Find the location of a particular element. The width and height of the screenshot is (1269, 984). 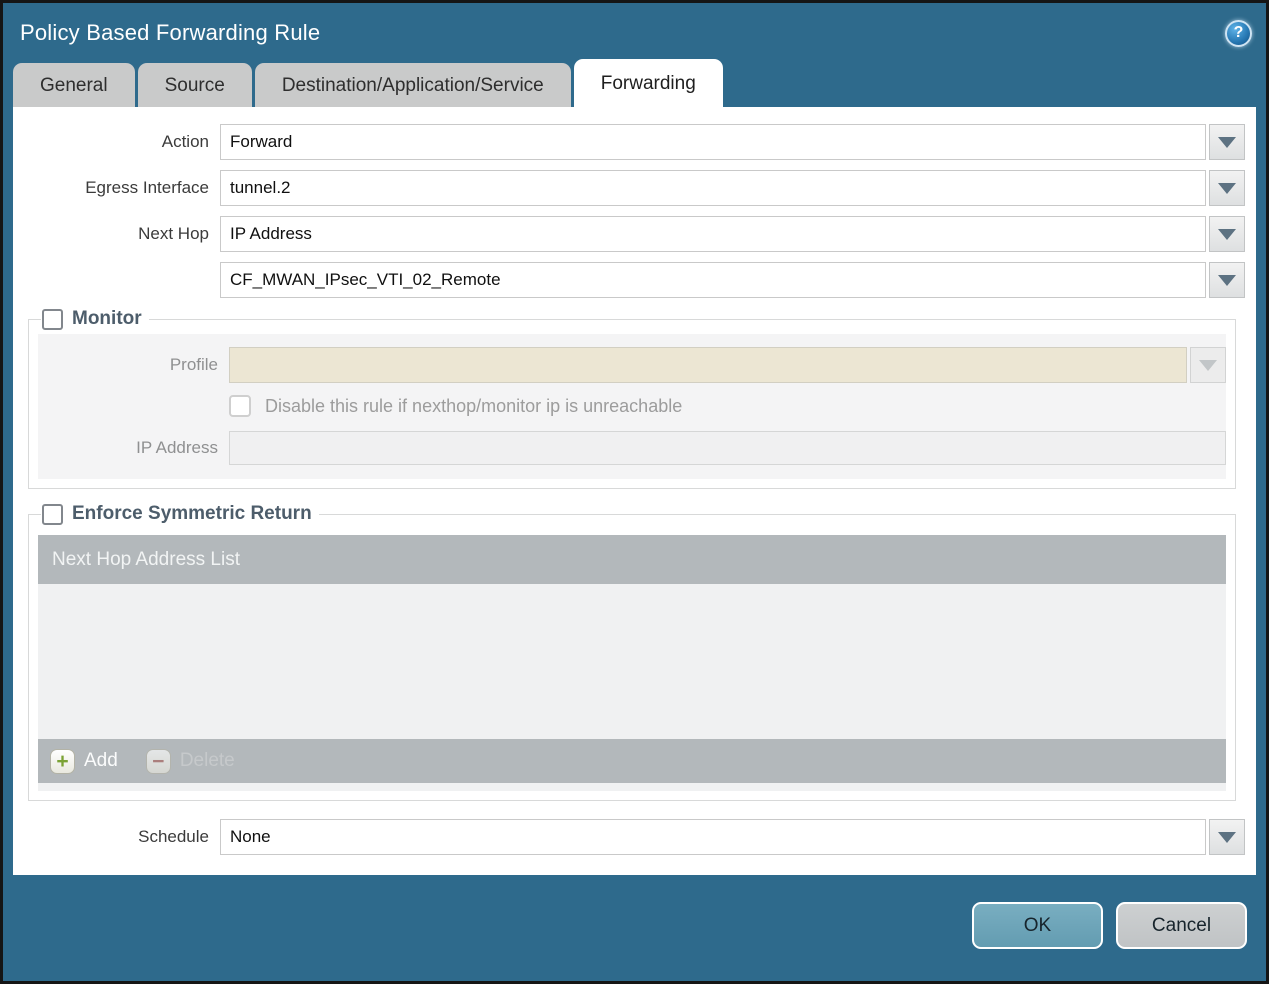

tab-destination-application-service: Destination/Application/Service is located at coordinates (412, 85).